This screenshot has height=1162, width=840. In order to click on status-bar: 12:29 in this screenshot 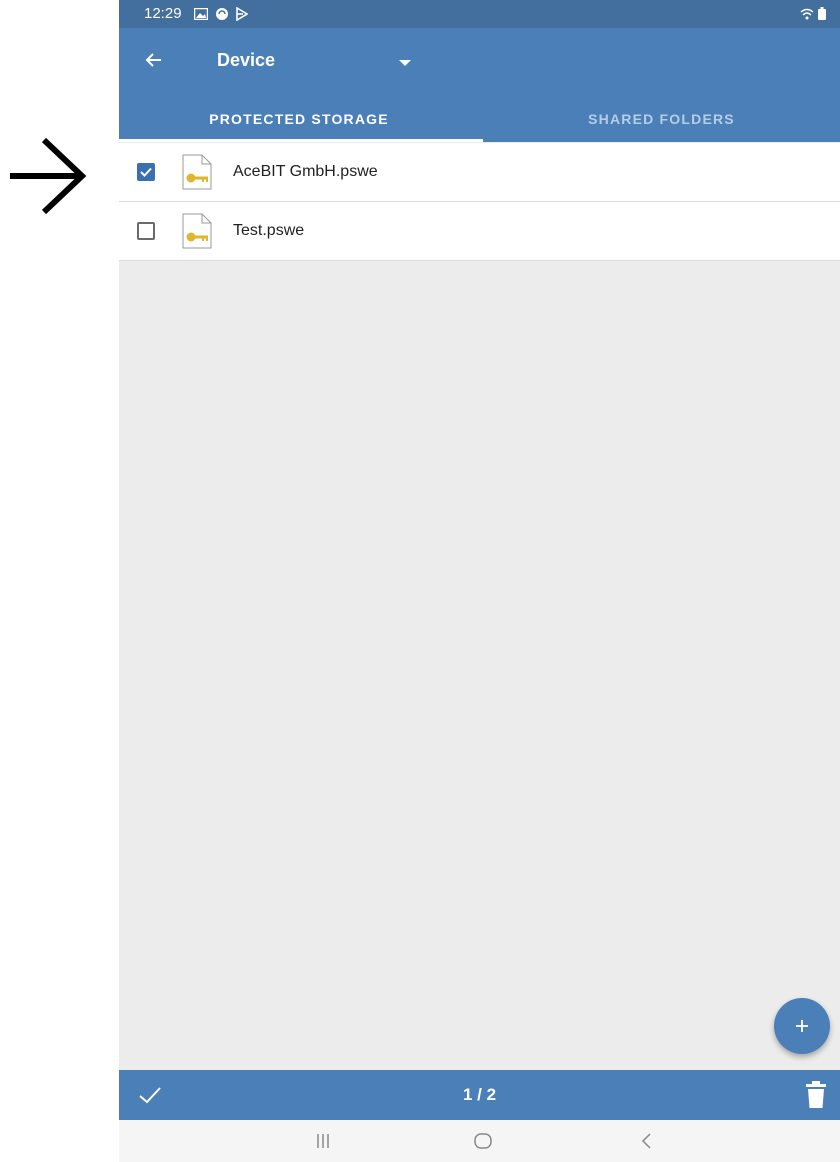, I will do `click(479, 14)`.